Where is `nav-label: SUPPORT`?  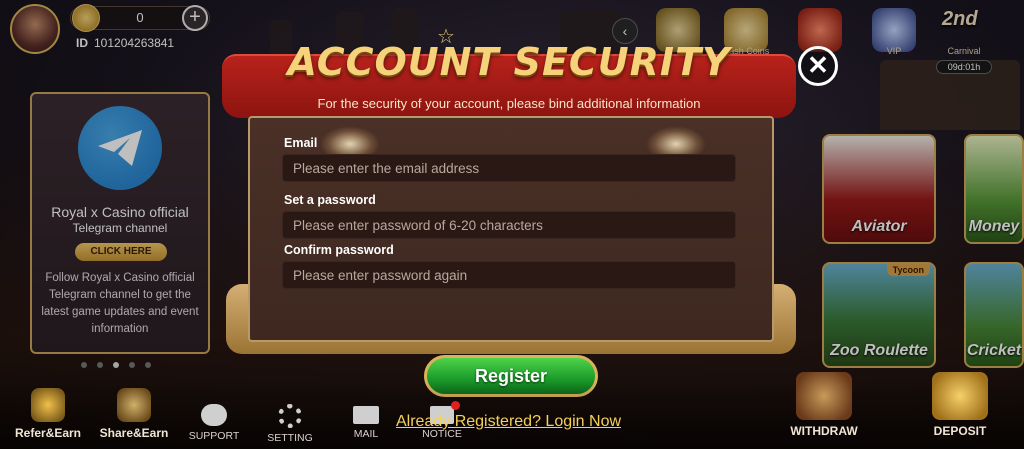 nav-label: SUPPORT is located at coordinates (214, 436).